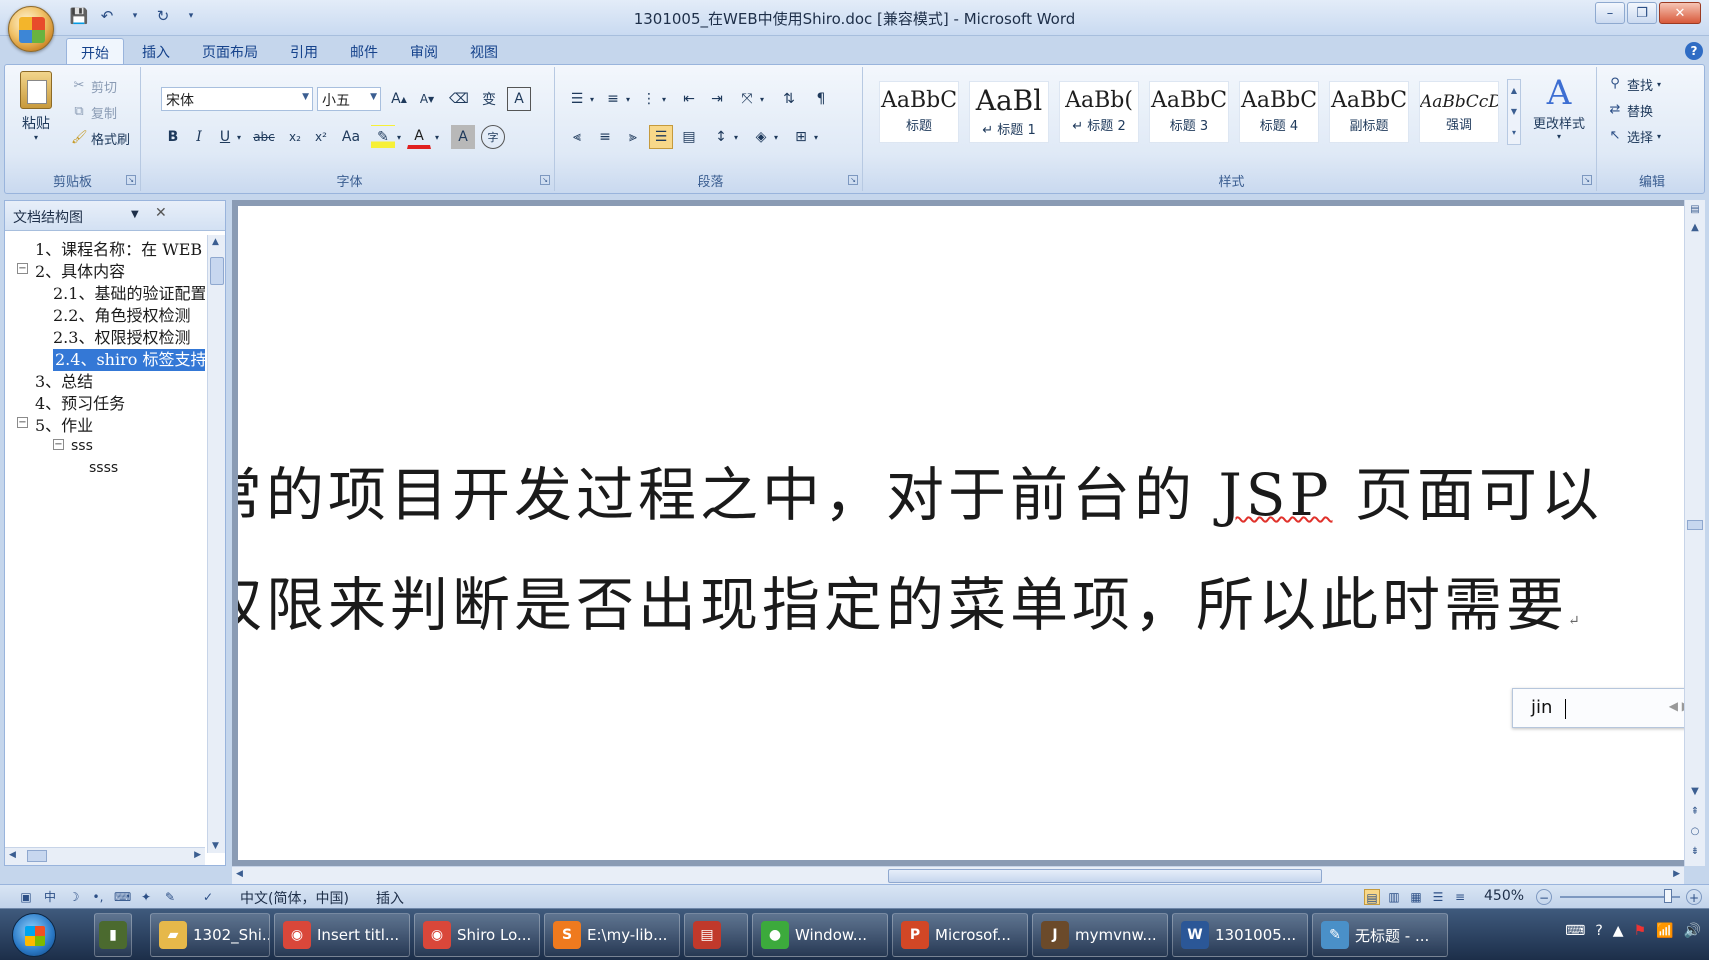 The height and width of the screenshot is (960, 1709). I want to click on subscript-button: x₂, so click(295, 137).